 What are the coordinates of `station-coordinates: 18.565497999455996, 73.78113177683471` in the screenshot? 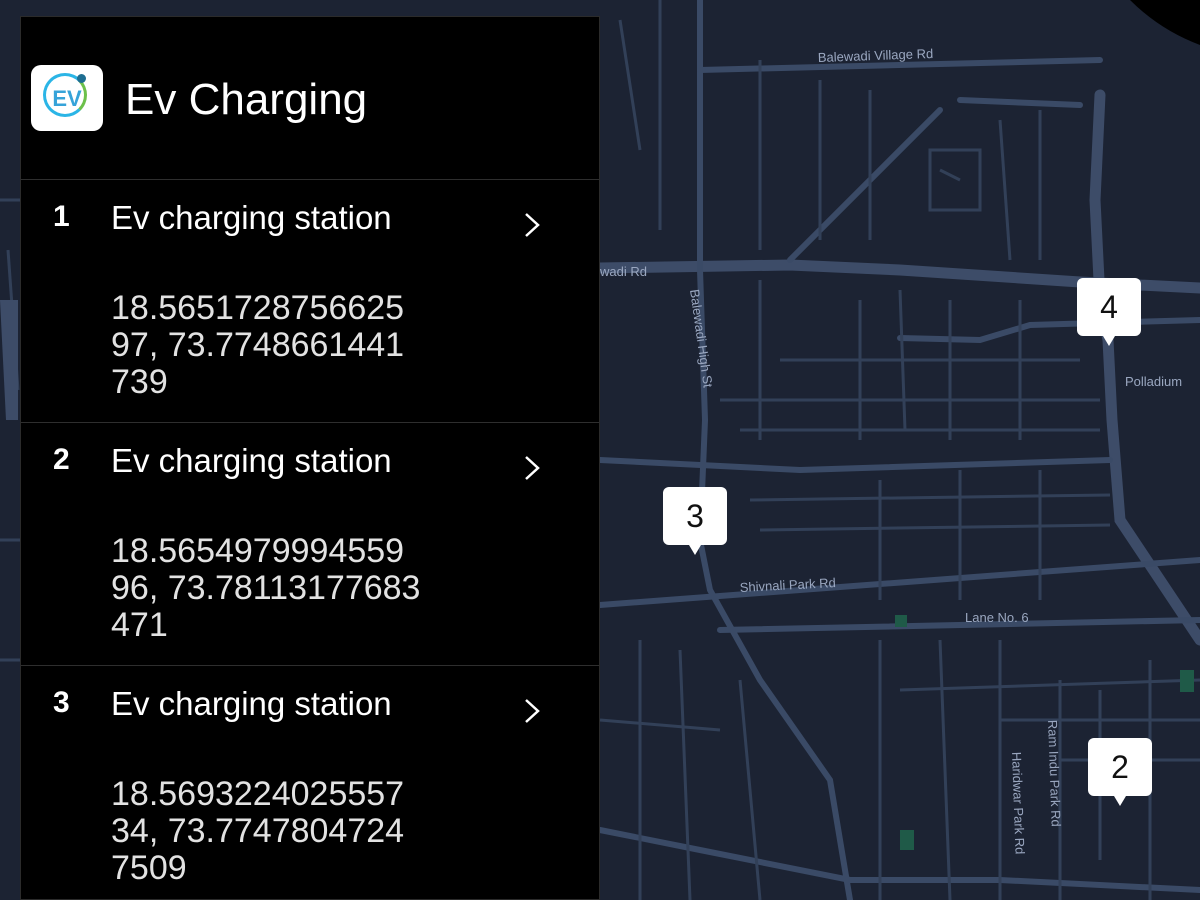 It's located at (266, 588).